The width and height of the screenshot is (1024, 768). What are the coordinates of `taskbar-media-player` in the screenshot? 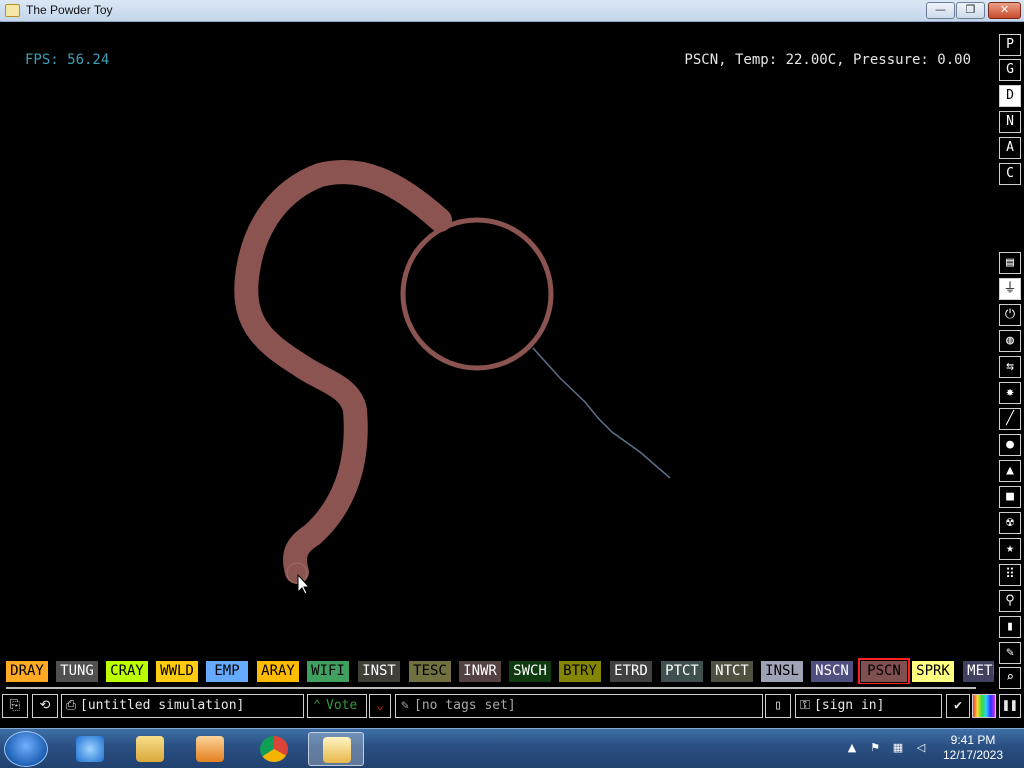 It's located at (210, 749).